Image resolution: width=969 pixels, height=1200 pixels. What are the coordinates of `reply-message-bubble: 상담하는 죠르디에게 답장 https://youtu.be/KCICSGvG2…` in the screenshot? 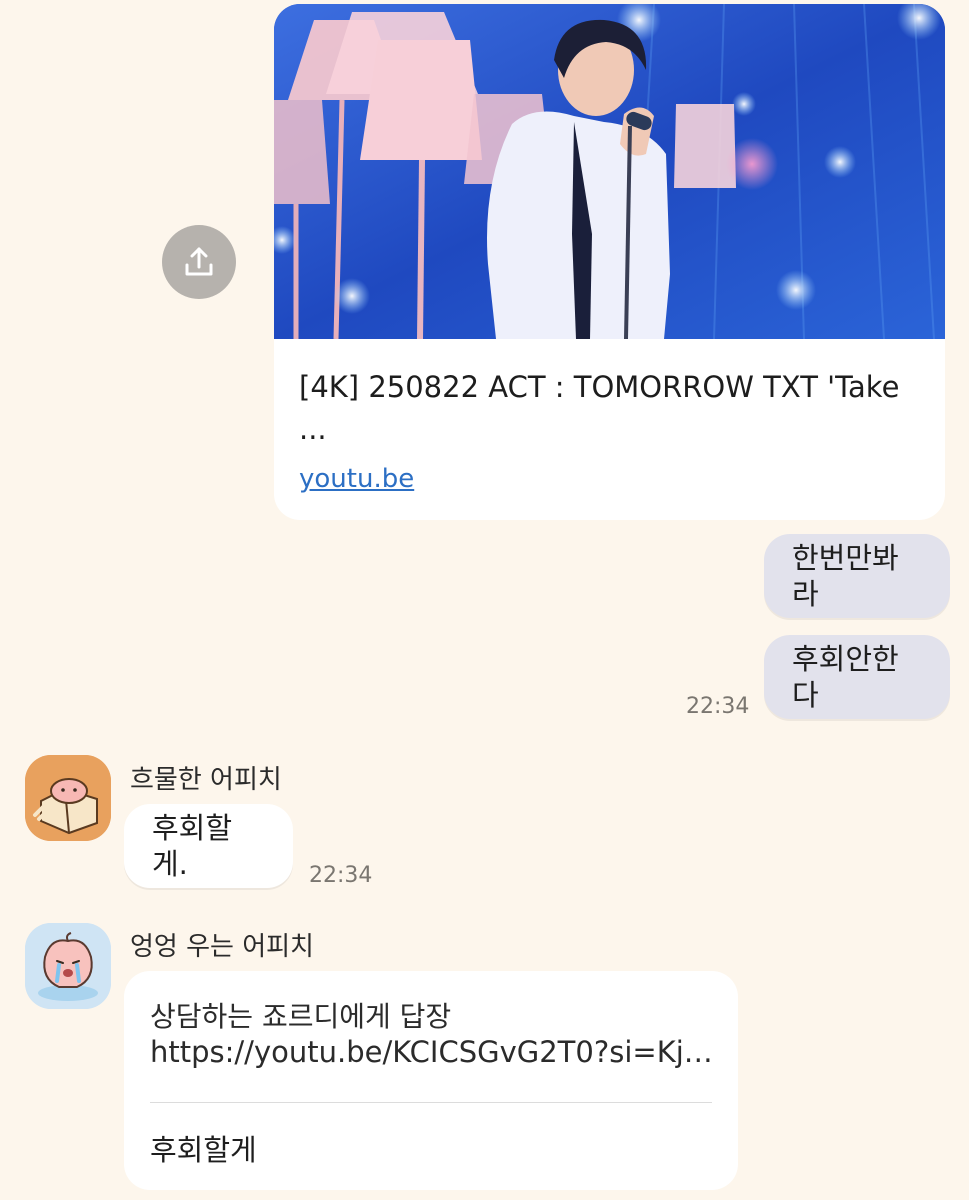 It's located at (431, 1080).